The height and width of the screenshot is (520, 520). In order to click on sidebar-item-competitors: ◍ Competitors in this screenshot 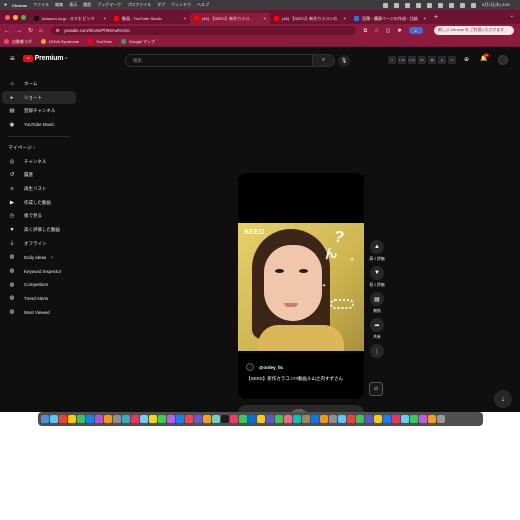, I will do `click(39, 285)`.